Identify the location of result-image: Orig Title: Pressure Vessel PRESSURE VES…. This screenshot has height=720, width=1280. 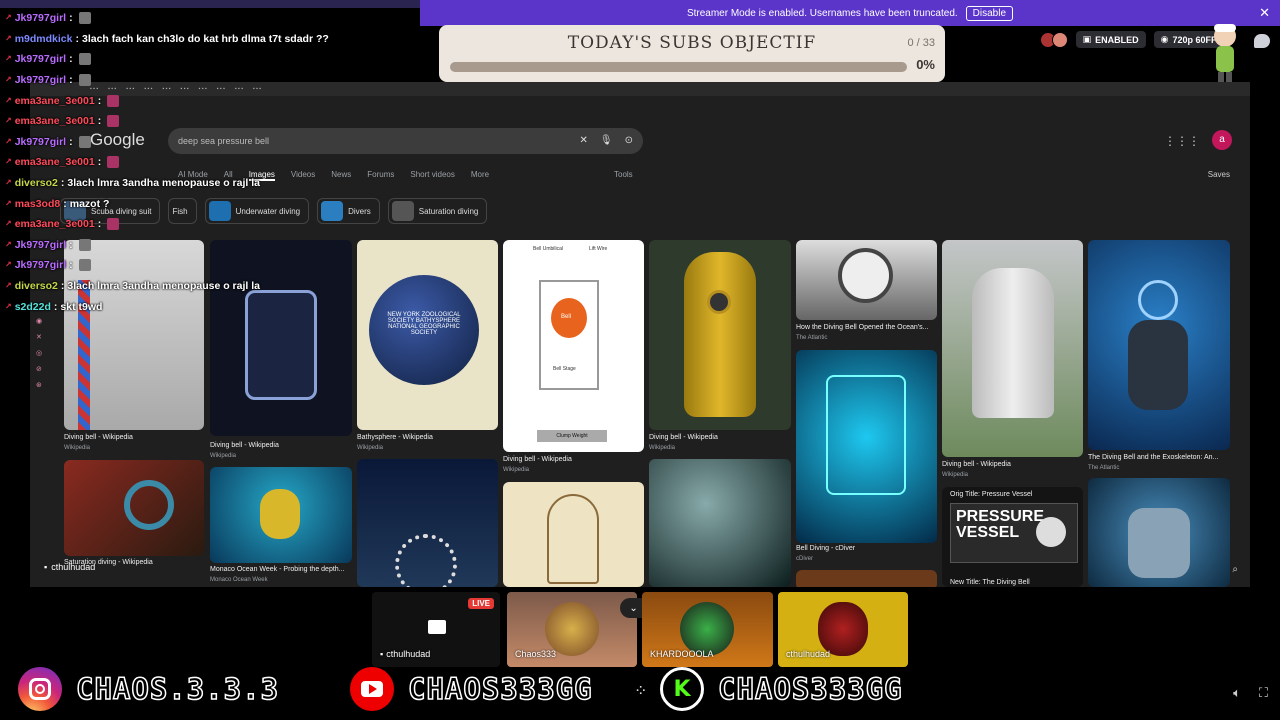
(1012, 537).